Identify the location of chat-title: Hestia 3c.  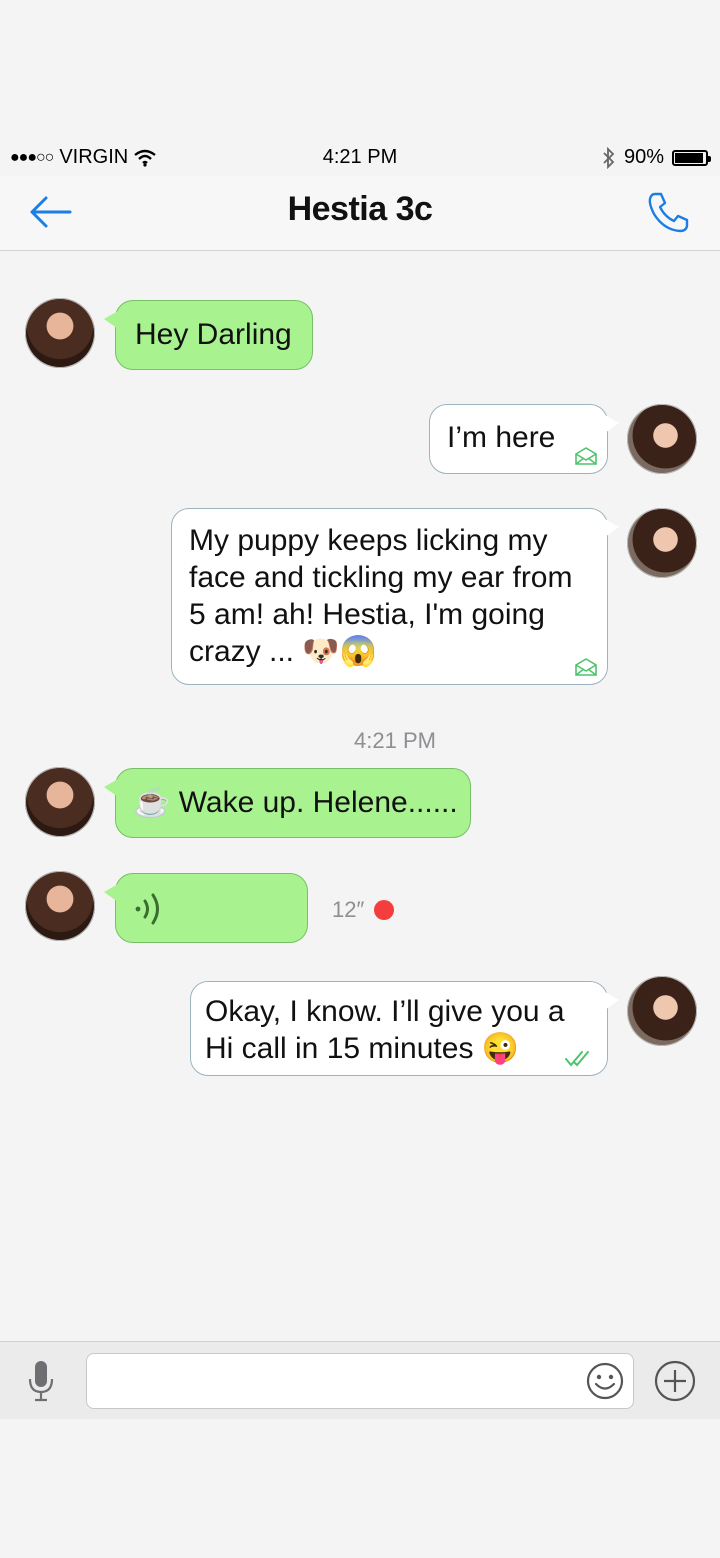
(360, 209).